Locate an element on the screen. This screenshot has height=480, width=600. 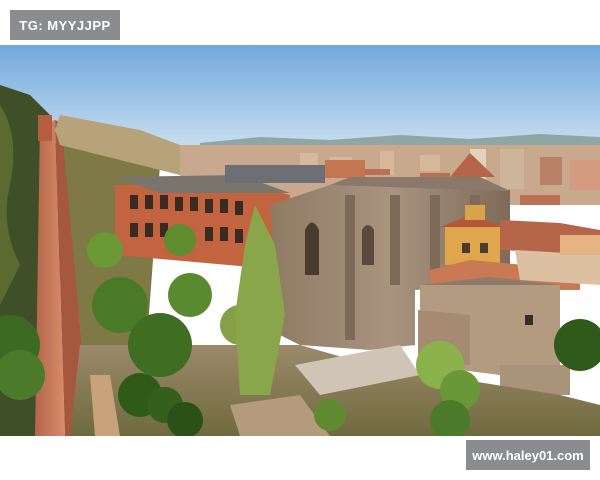
watermark-bottom: www.haley01.com is located at coordinates (528, 455).